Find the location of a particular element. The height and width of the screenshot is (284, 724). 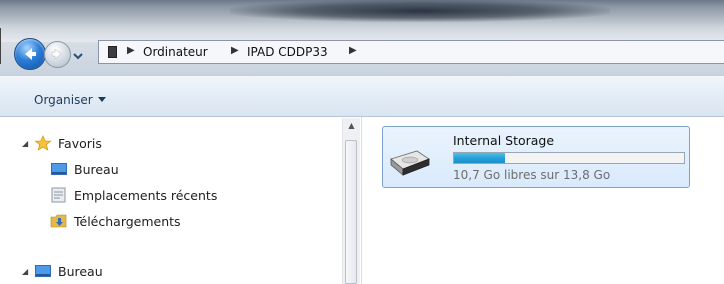

navigation-buttons is located at coordinates (56, 54).